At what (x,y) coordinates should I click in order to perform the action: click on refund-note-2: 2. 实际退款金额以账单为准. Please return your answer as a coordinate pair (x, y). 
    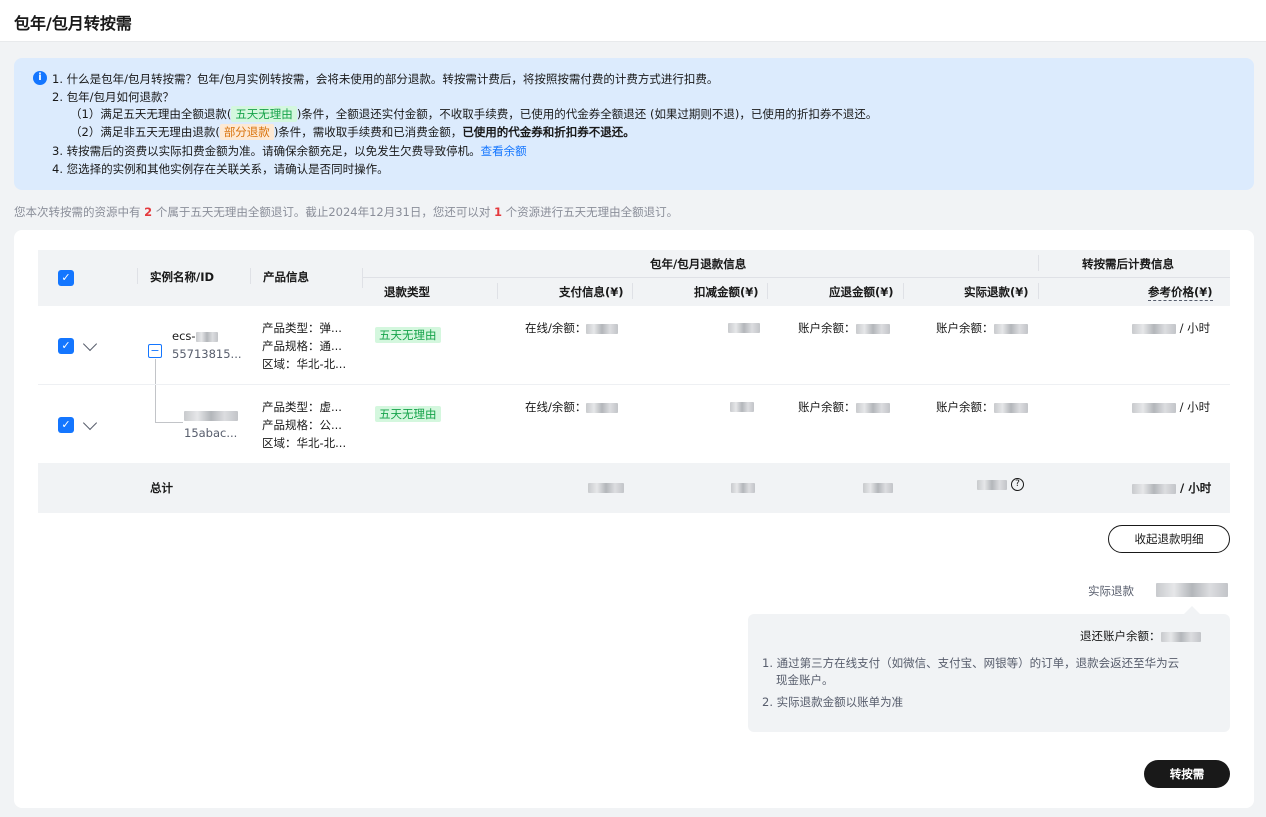
    Looking at the image, I should click on (833, 702).